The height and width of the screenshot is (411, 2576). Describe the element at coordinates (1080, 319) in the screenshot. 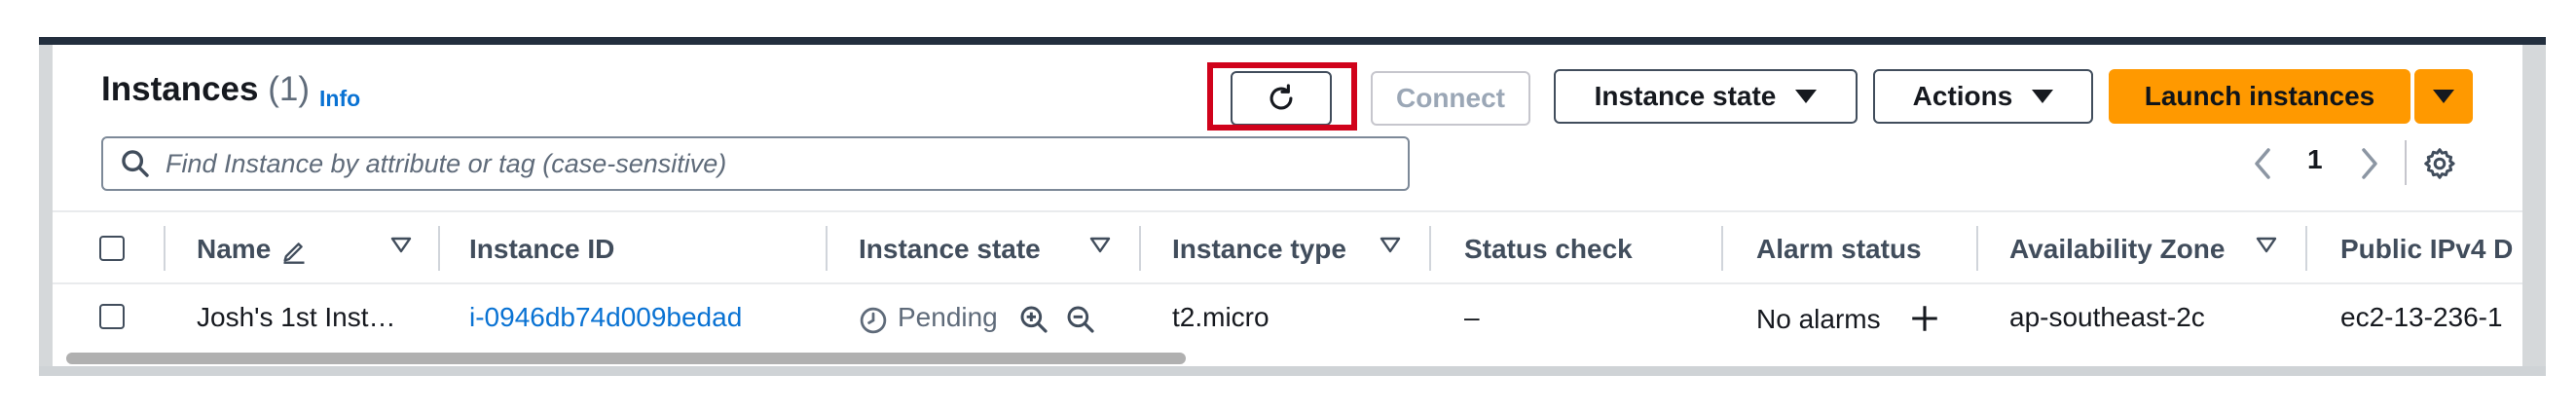

I see `zoom-out-icon` at that location.